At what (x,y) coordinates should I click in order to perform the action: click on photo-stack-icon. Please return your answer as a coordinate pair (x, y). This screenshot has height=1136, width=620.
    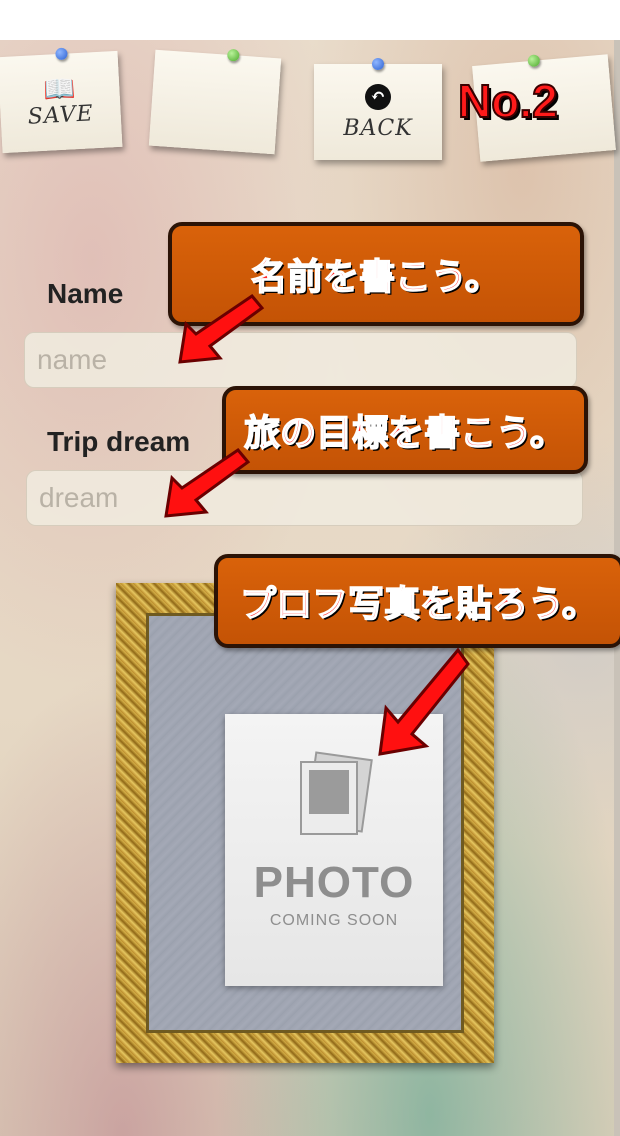
    Looking at the image, I should click on (336, 793).